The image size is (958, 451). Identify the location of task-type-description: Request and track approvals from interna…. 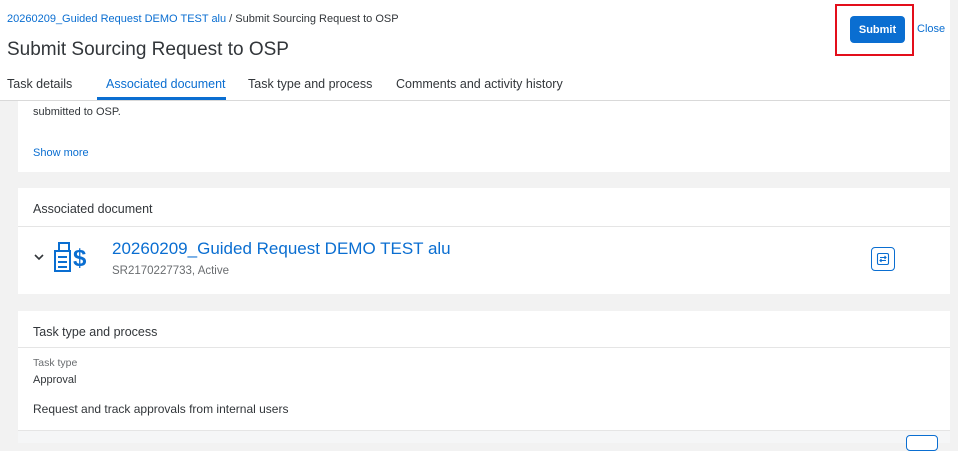
(161, 409).